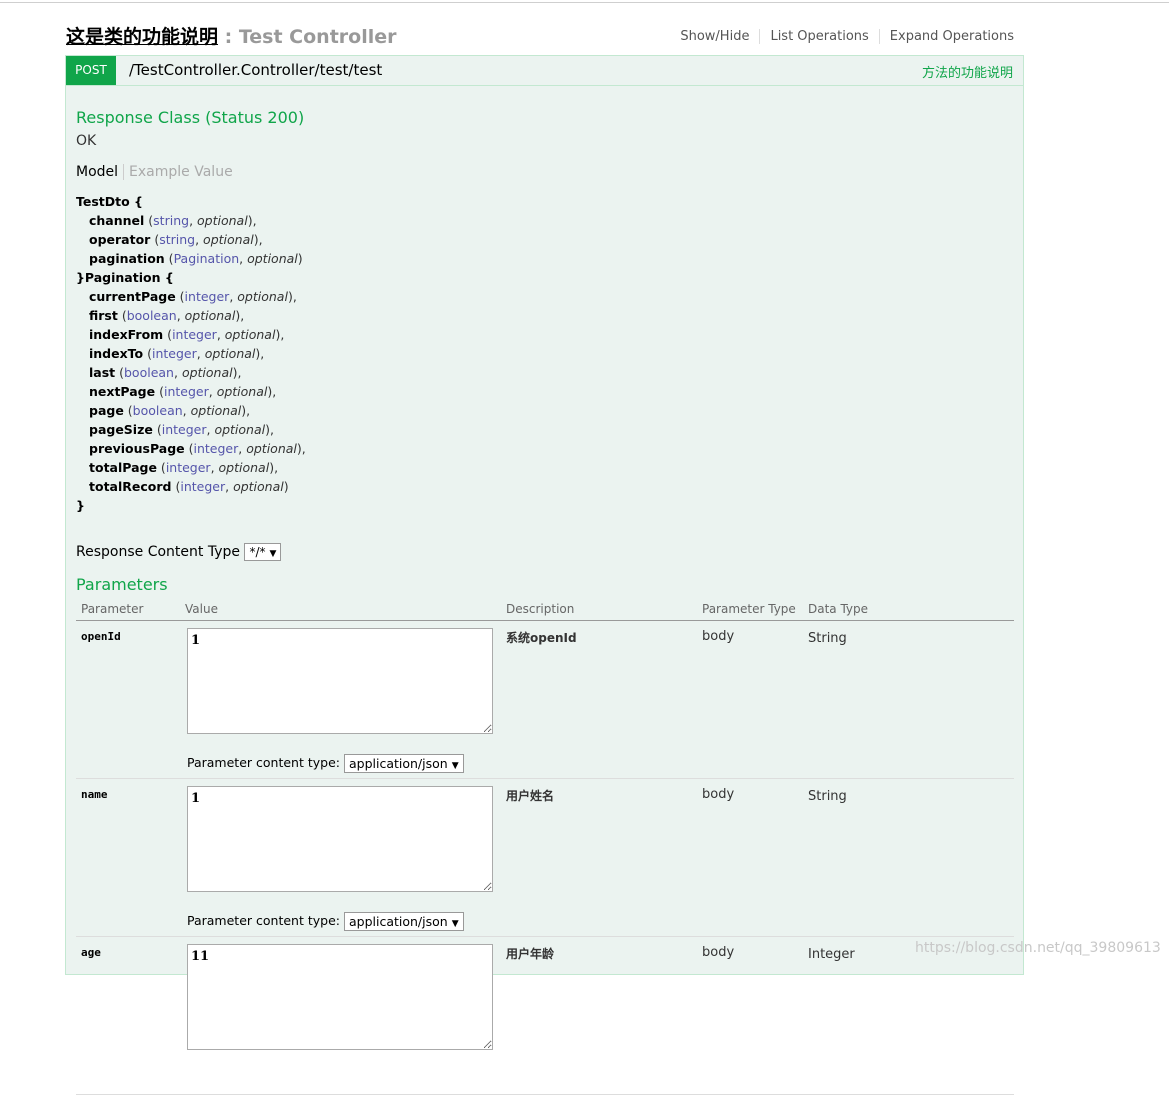 The width and height of the screenshot is (1169, 1095). Describe the element at coordinates (749, 609) in the screenshot. I see `header-parameter-type: Parameter Type` at that location.